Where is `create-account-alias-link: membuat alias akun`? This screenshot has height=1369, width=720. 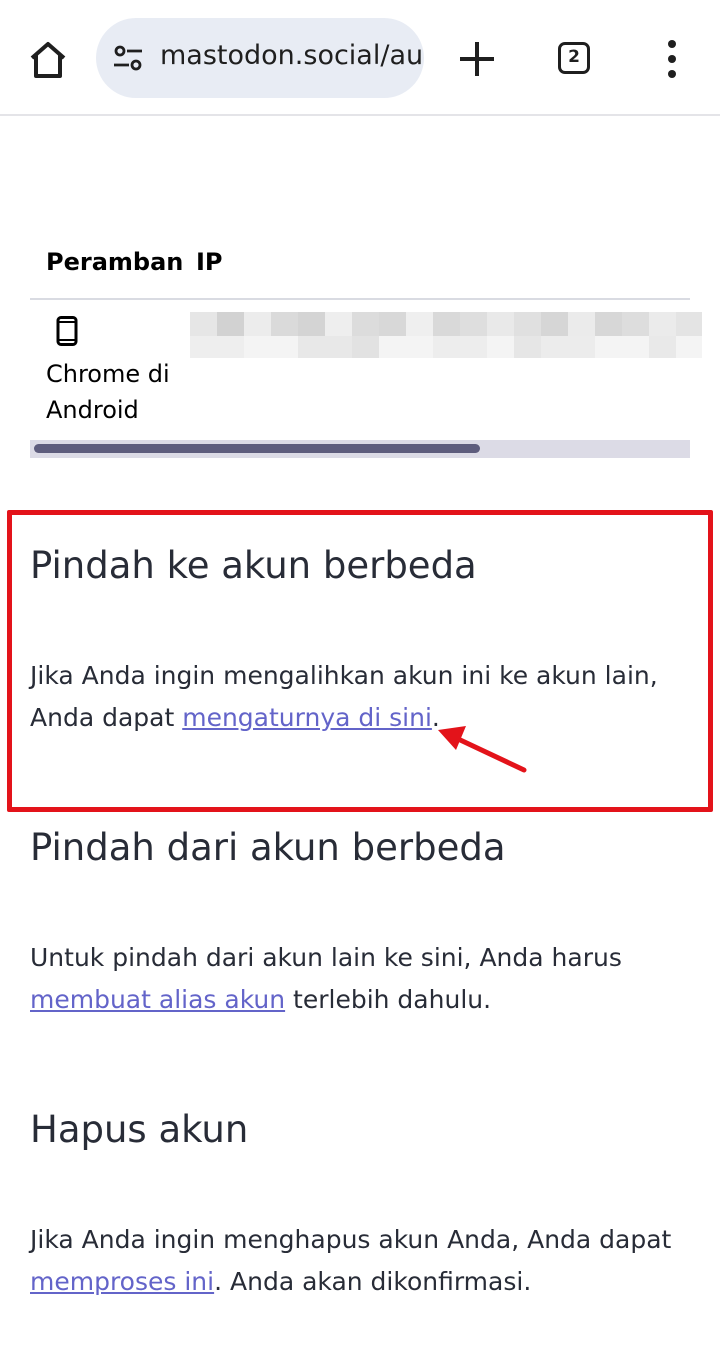
create-account-alias-link: membuat alias akun is located at coordinates (157, 999).